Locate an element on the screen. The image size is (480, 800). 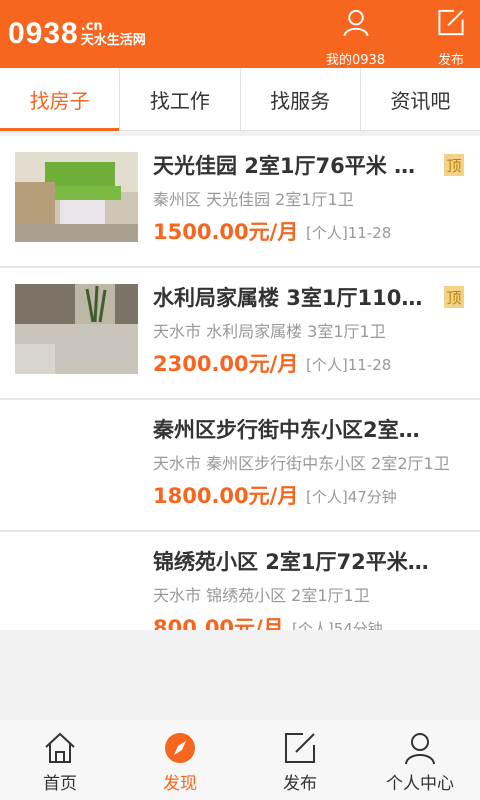
listing-meta: [个人]47分钟 is located at coordinates (351, 497).